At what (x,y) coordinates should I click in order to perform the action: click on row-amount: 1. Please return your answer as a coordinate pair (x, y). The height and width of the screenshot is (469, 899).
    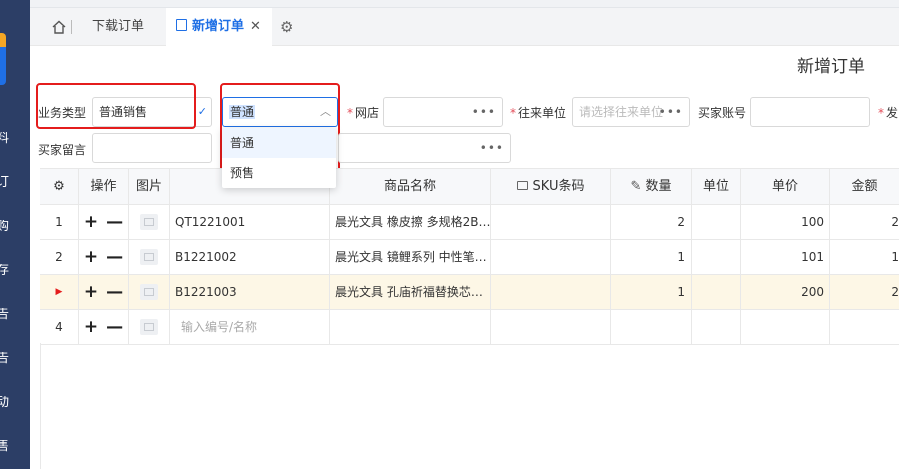
    Looking at the image, I should click on (864, 257).